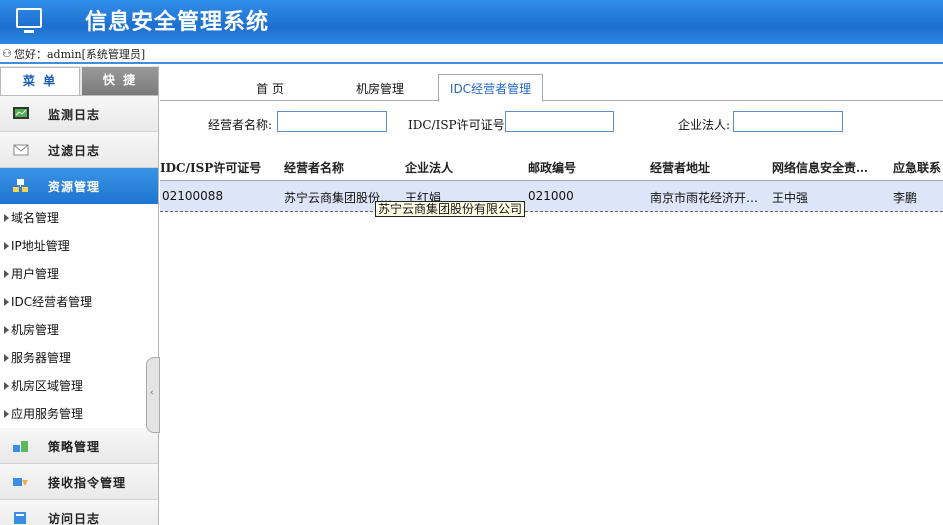 The image size is (943, 525). I want to click on policy-icon, so click(20, 446).